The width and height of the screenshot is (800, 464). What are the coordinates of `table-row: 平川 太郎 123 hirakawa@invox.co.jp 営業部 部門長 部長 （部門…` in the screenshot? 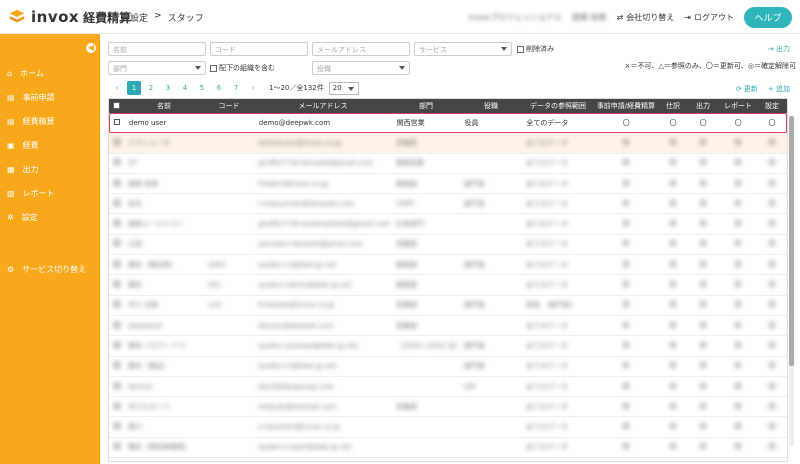 It's located at (448, 306).